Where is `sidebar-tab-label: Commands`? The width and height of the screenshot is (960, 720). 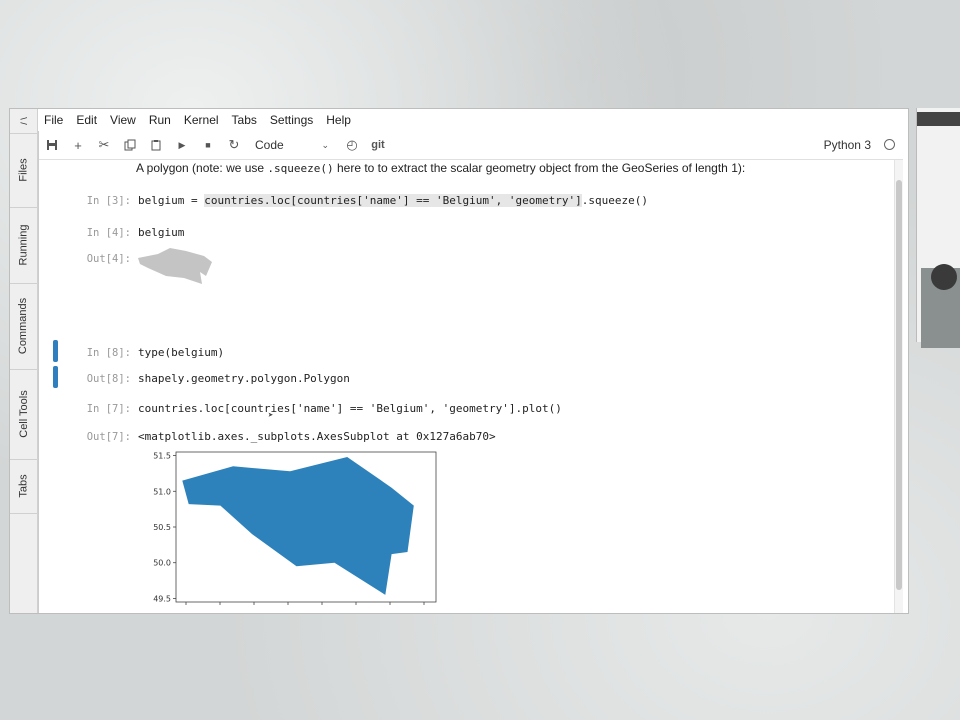 sidebar-tab-label: Commands is located at coordinates (23, 326).